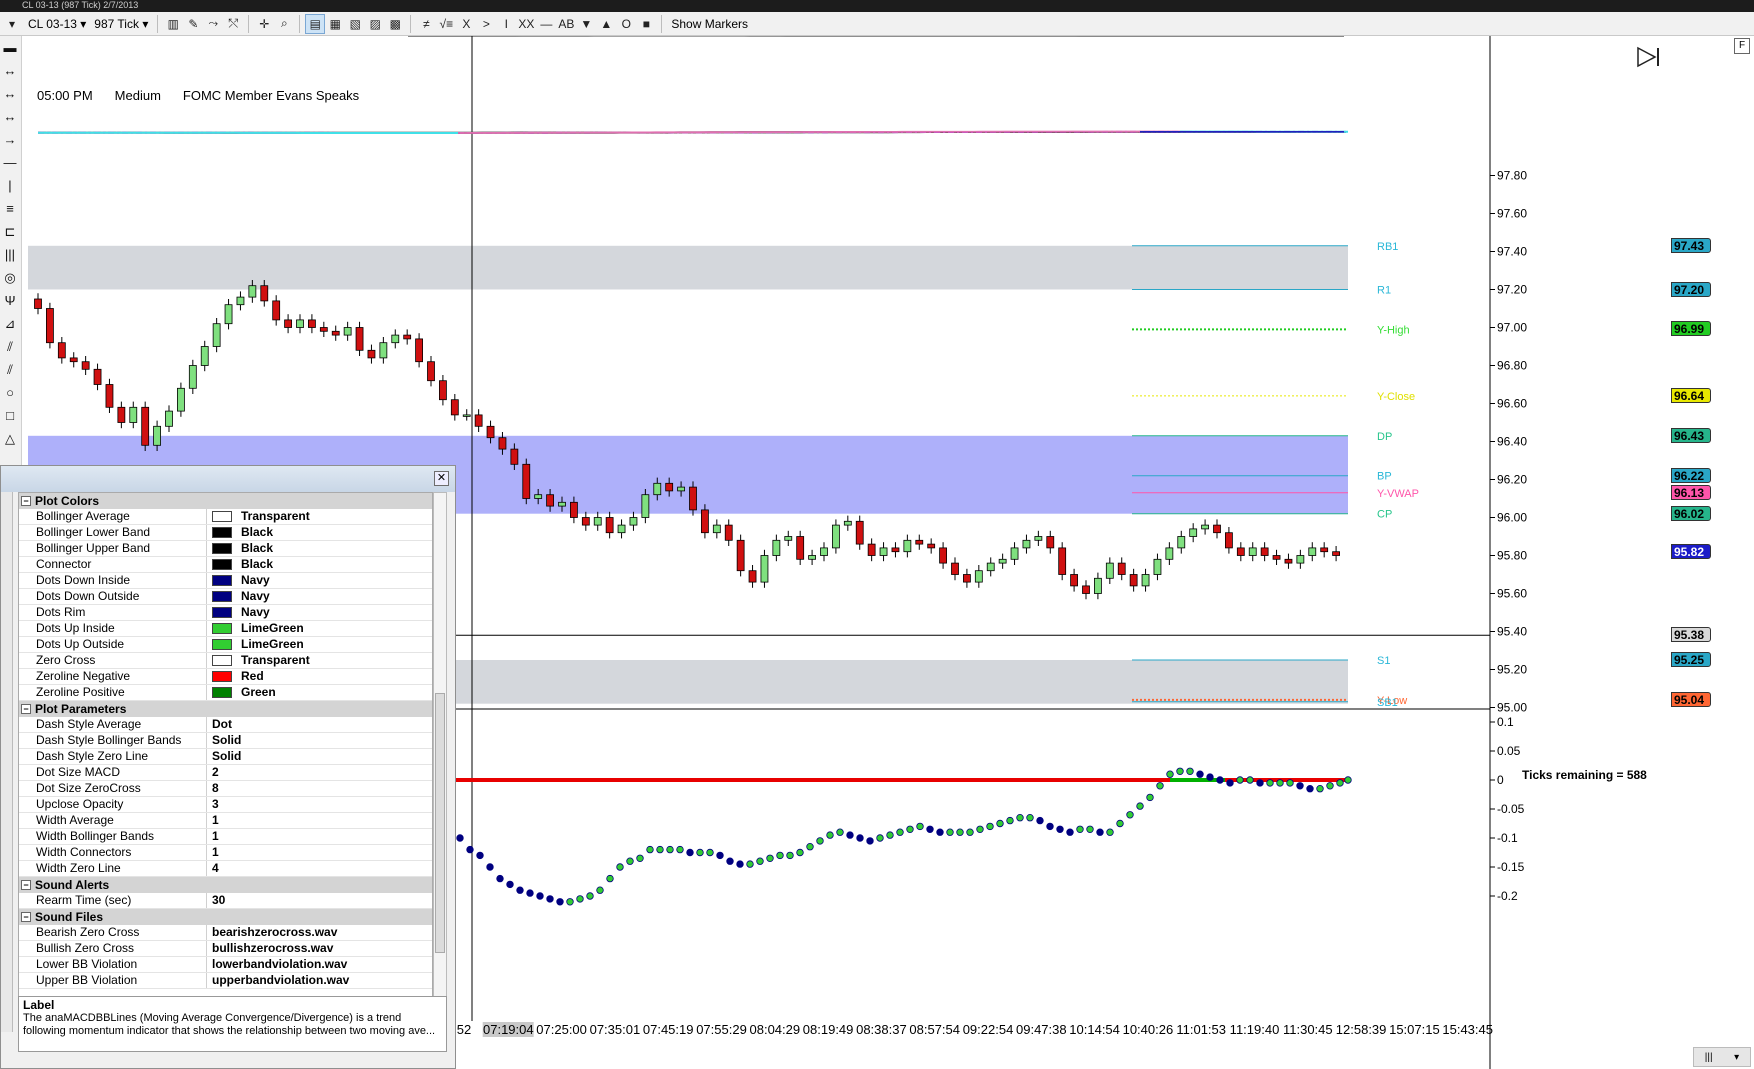  Describe the element at coordinates (225, 821) in the screenshot. I see `property-row: Width Average 1` at that location.